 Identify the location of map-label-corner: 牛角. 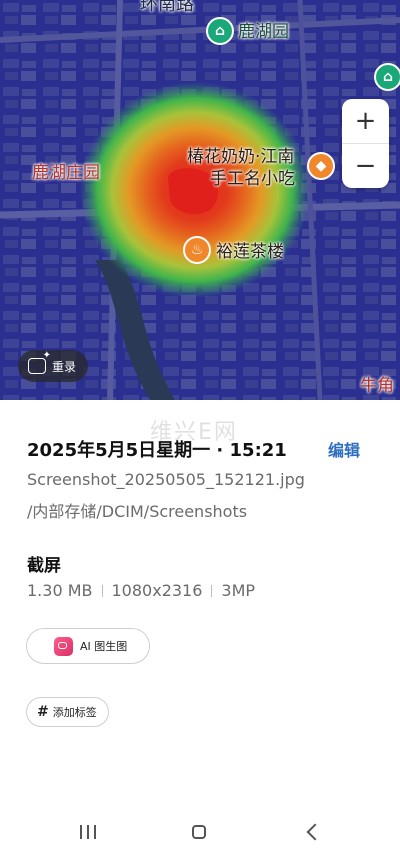
(377, 386).